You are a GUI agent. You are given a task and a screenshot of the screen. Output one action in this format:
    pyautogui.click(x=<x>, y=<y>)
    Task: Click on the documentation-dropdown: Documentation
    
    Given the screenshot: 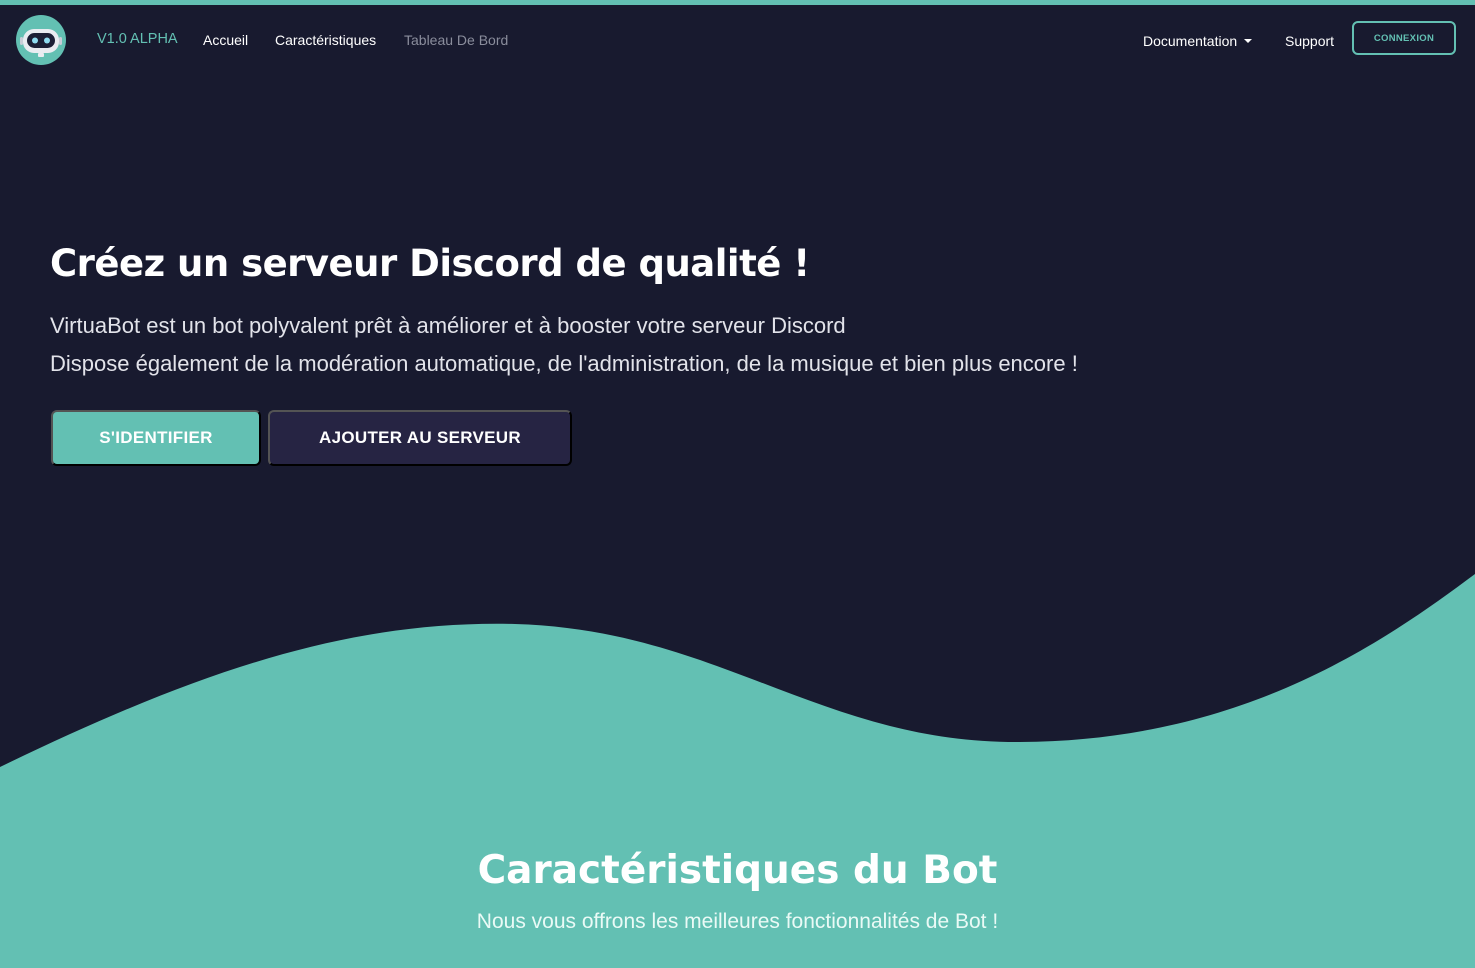 What is the action you would take?
    pyautogui.click(x=1198, y=41)
    